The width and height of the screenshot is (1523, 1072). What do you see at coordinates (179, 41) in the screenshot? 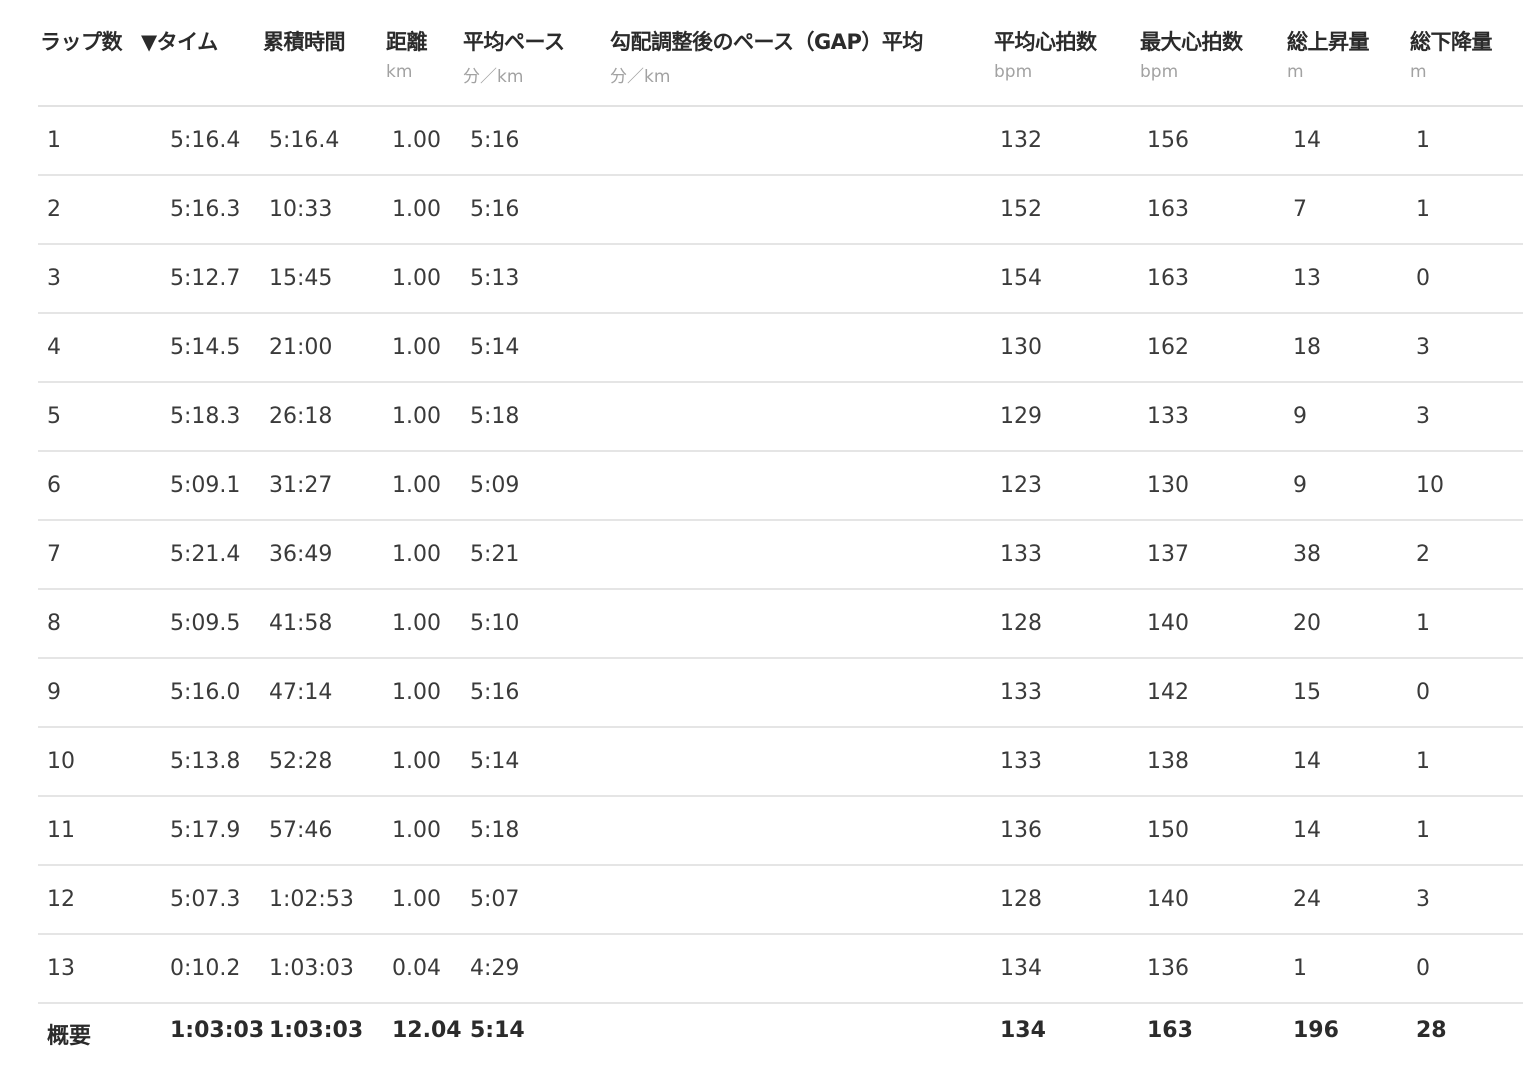
I see `column-header-time: ▼タイム` at bounding box center [179, 41].